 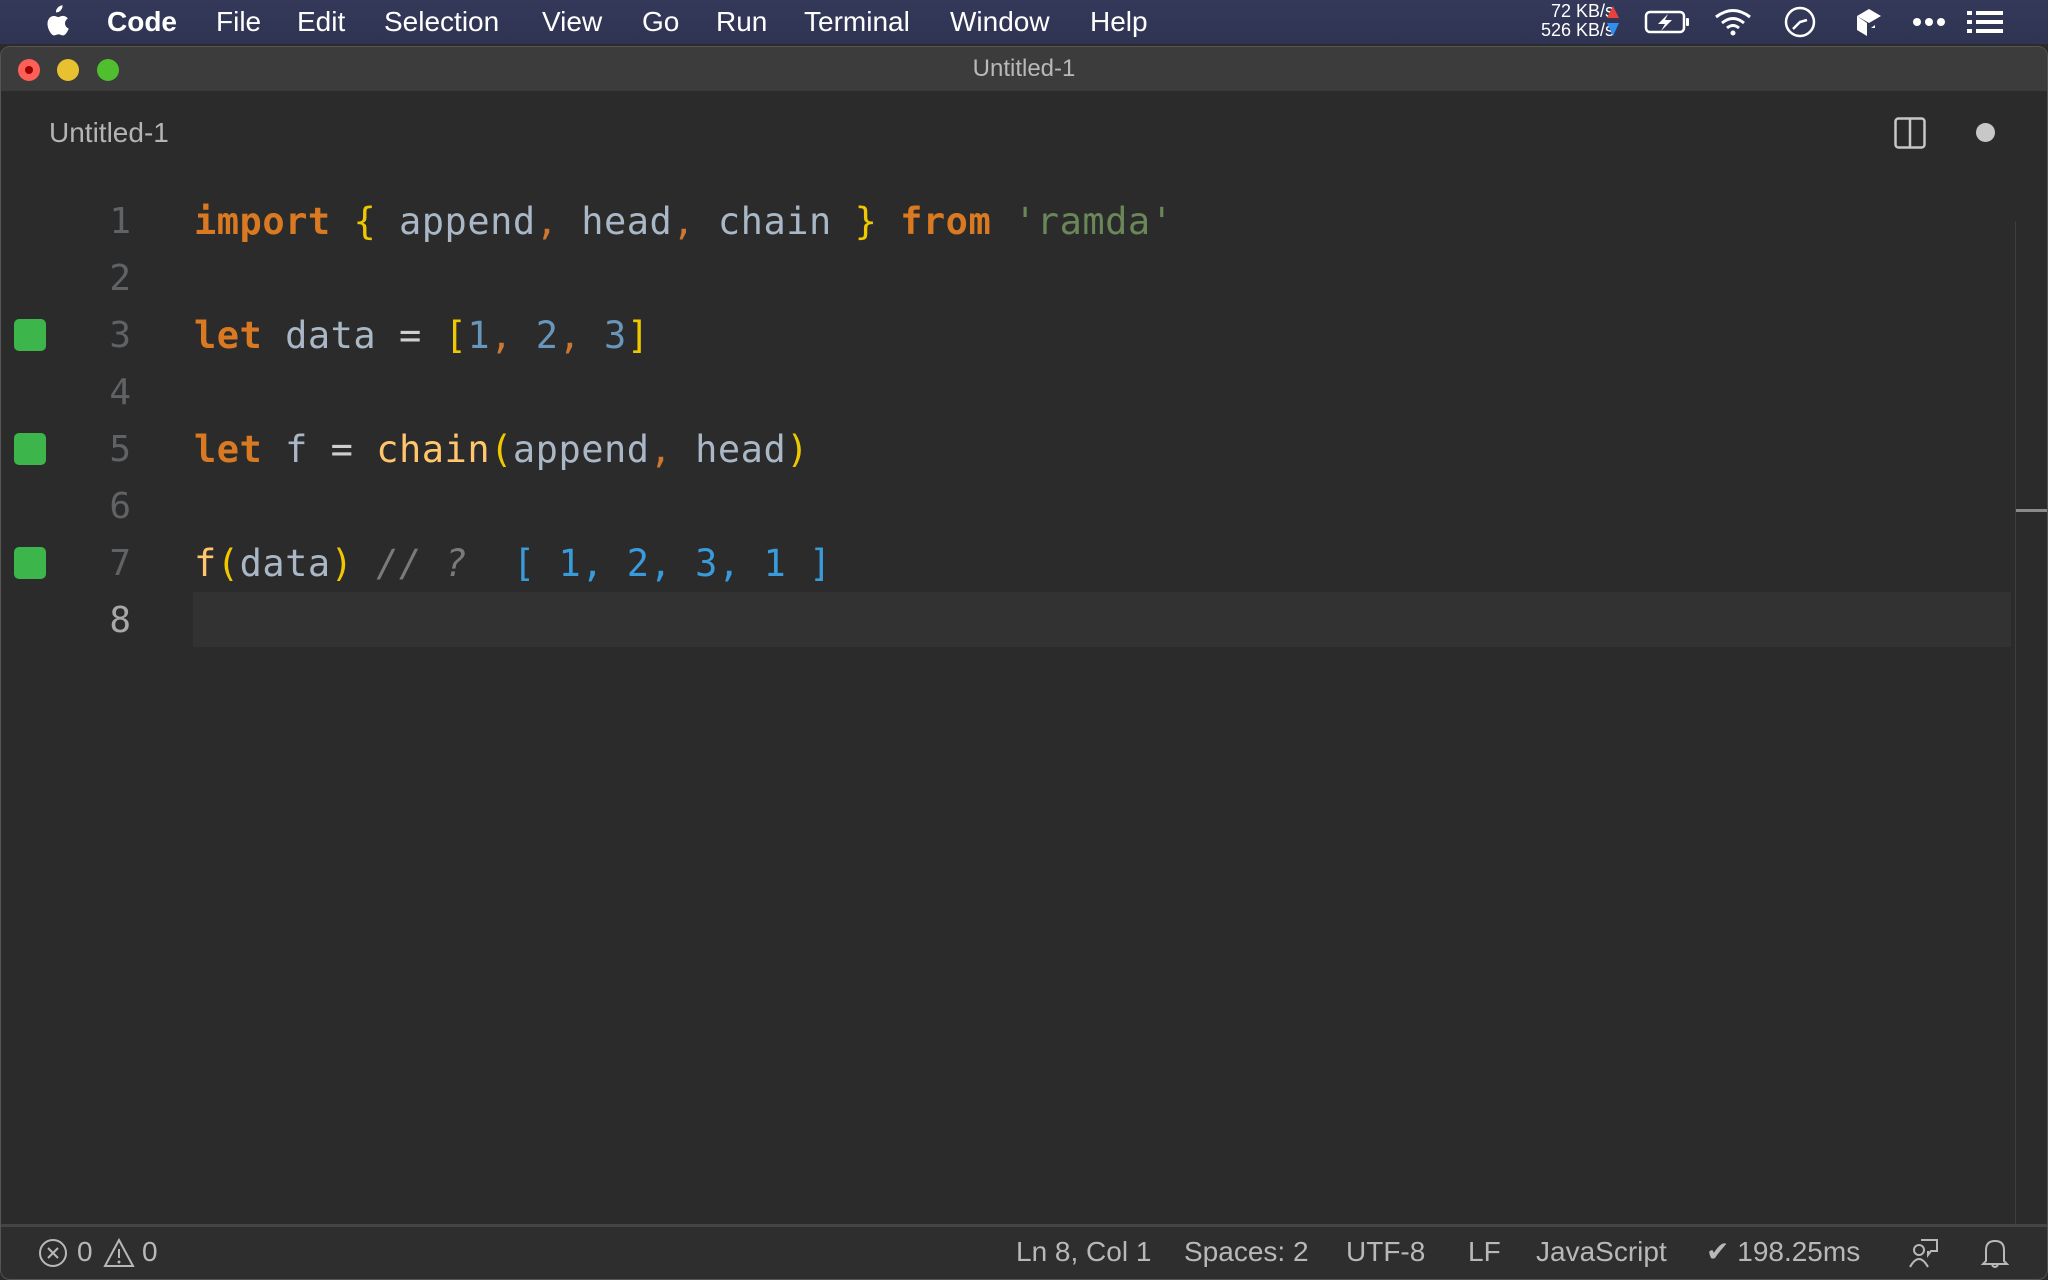 I want to click on number: 1, so click(x=479, y=335).